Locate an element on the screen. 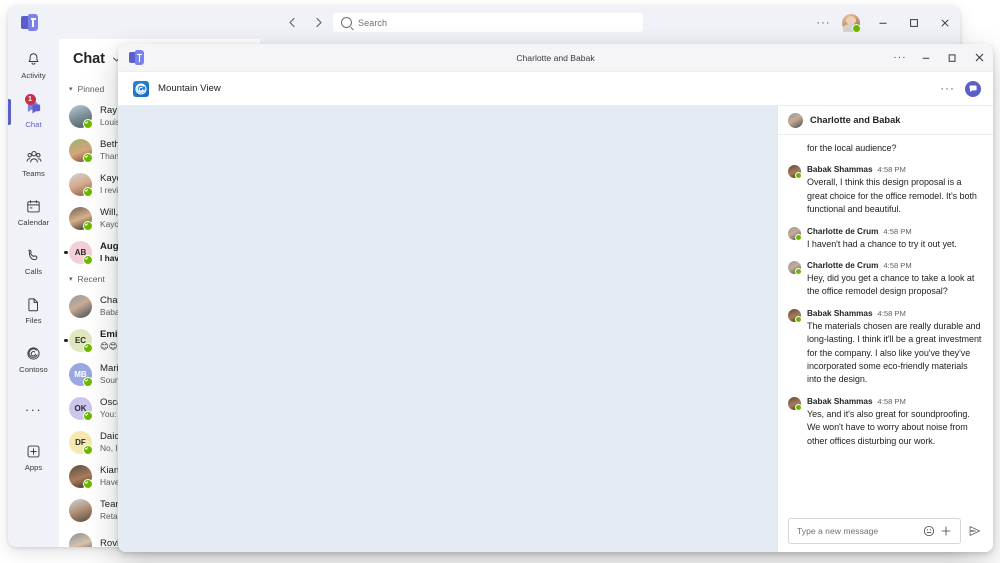 The width and height of the screenshot is (1000, 563). emoji-icon is located at coordinates (928, 531).